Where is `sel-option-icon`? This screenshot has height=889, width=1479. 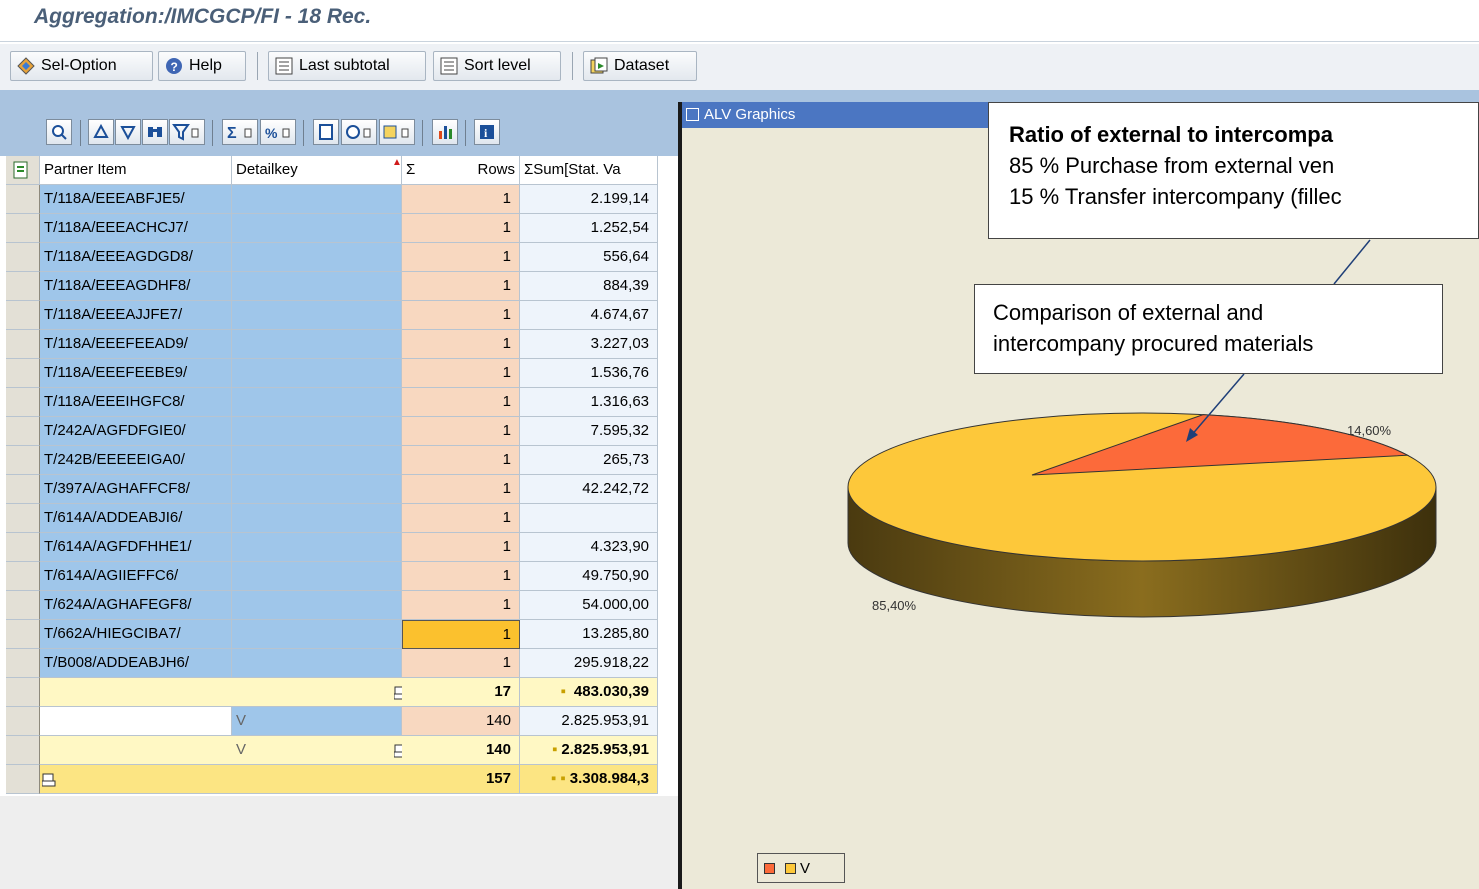
sel-option-icon is located at coordinates (26, 66).